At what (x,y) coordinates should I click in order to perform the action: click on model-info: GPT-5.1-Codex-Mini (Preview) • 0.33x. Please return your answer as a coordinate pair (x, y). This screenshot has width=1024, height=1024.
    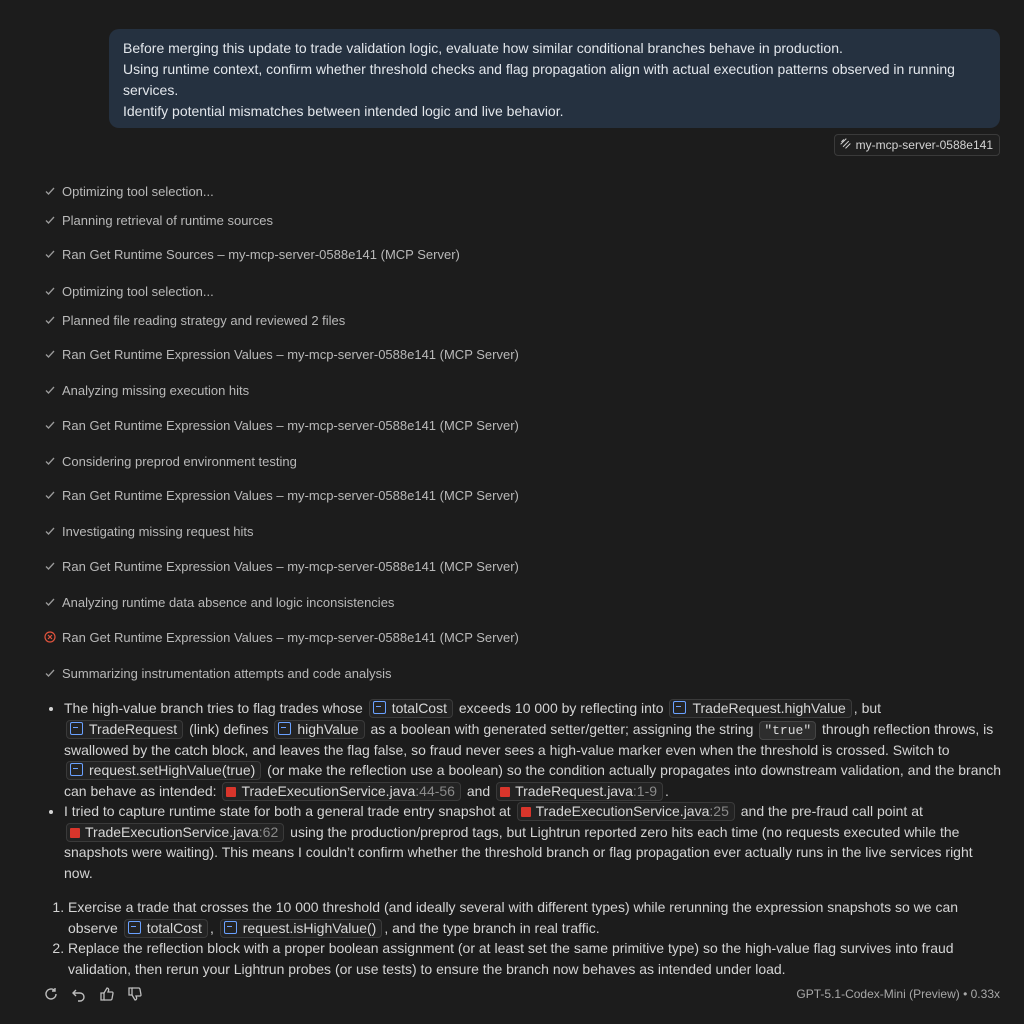
    Looking at the image, I should click on (898, 994).